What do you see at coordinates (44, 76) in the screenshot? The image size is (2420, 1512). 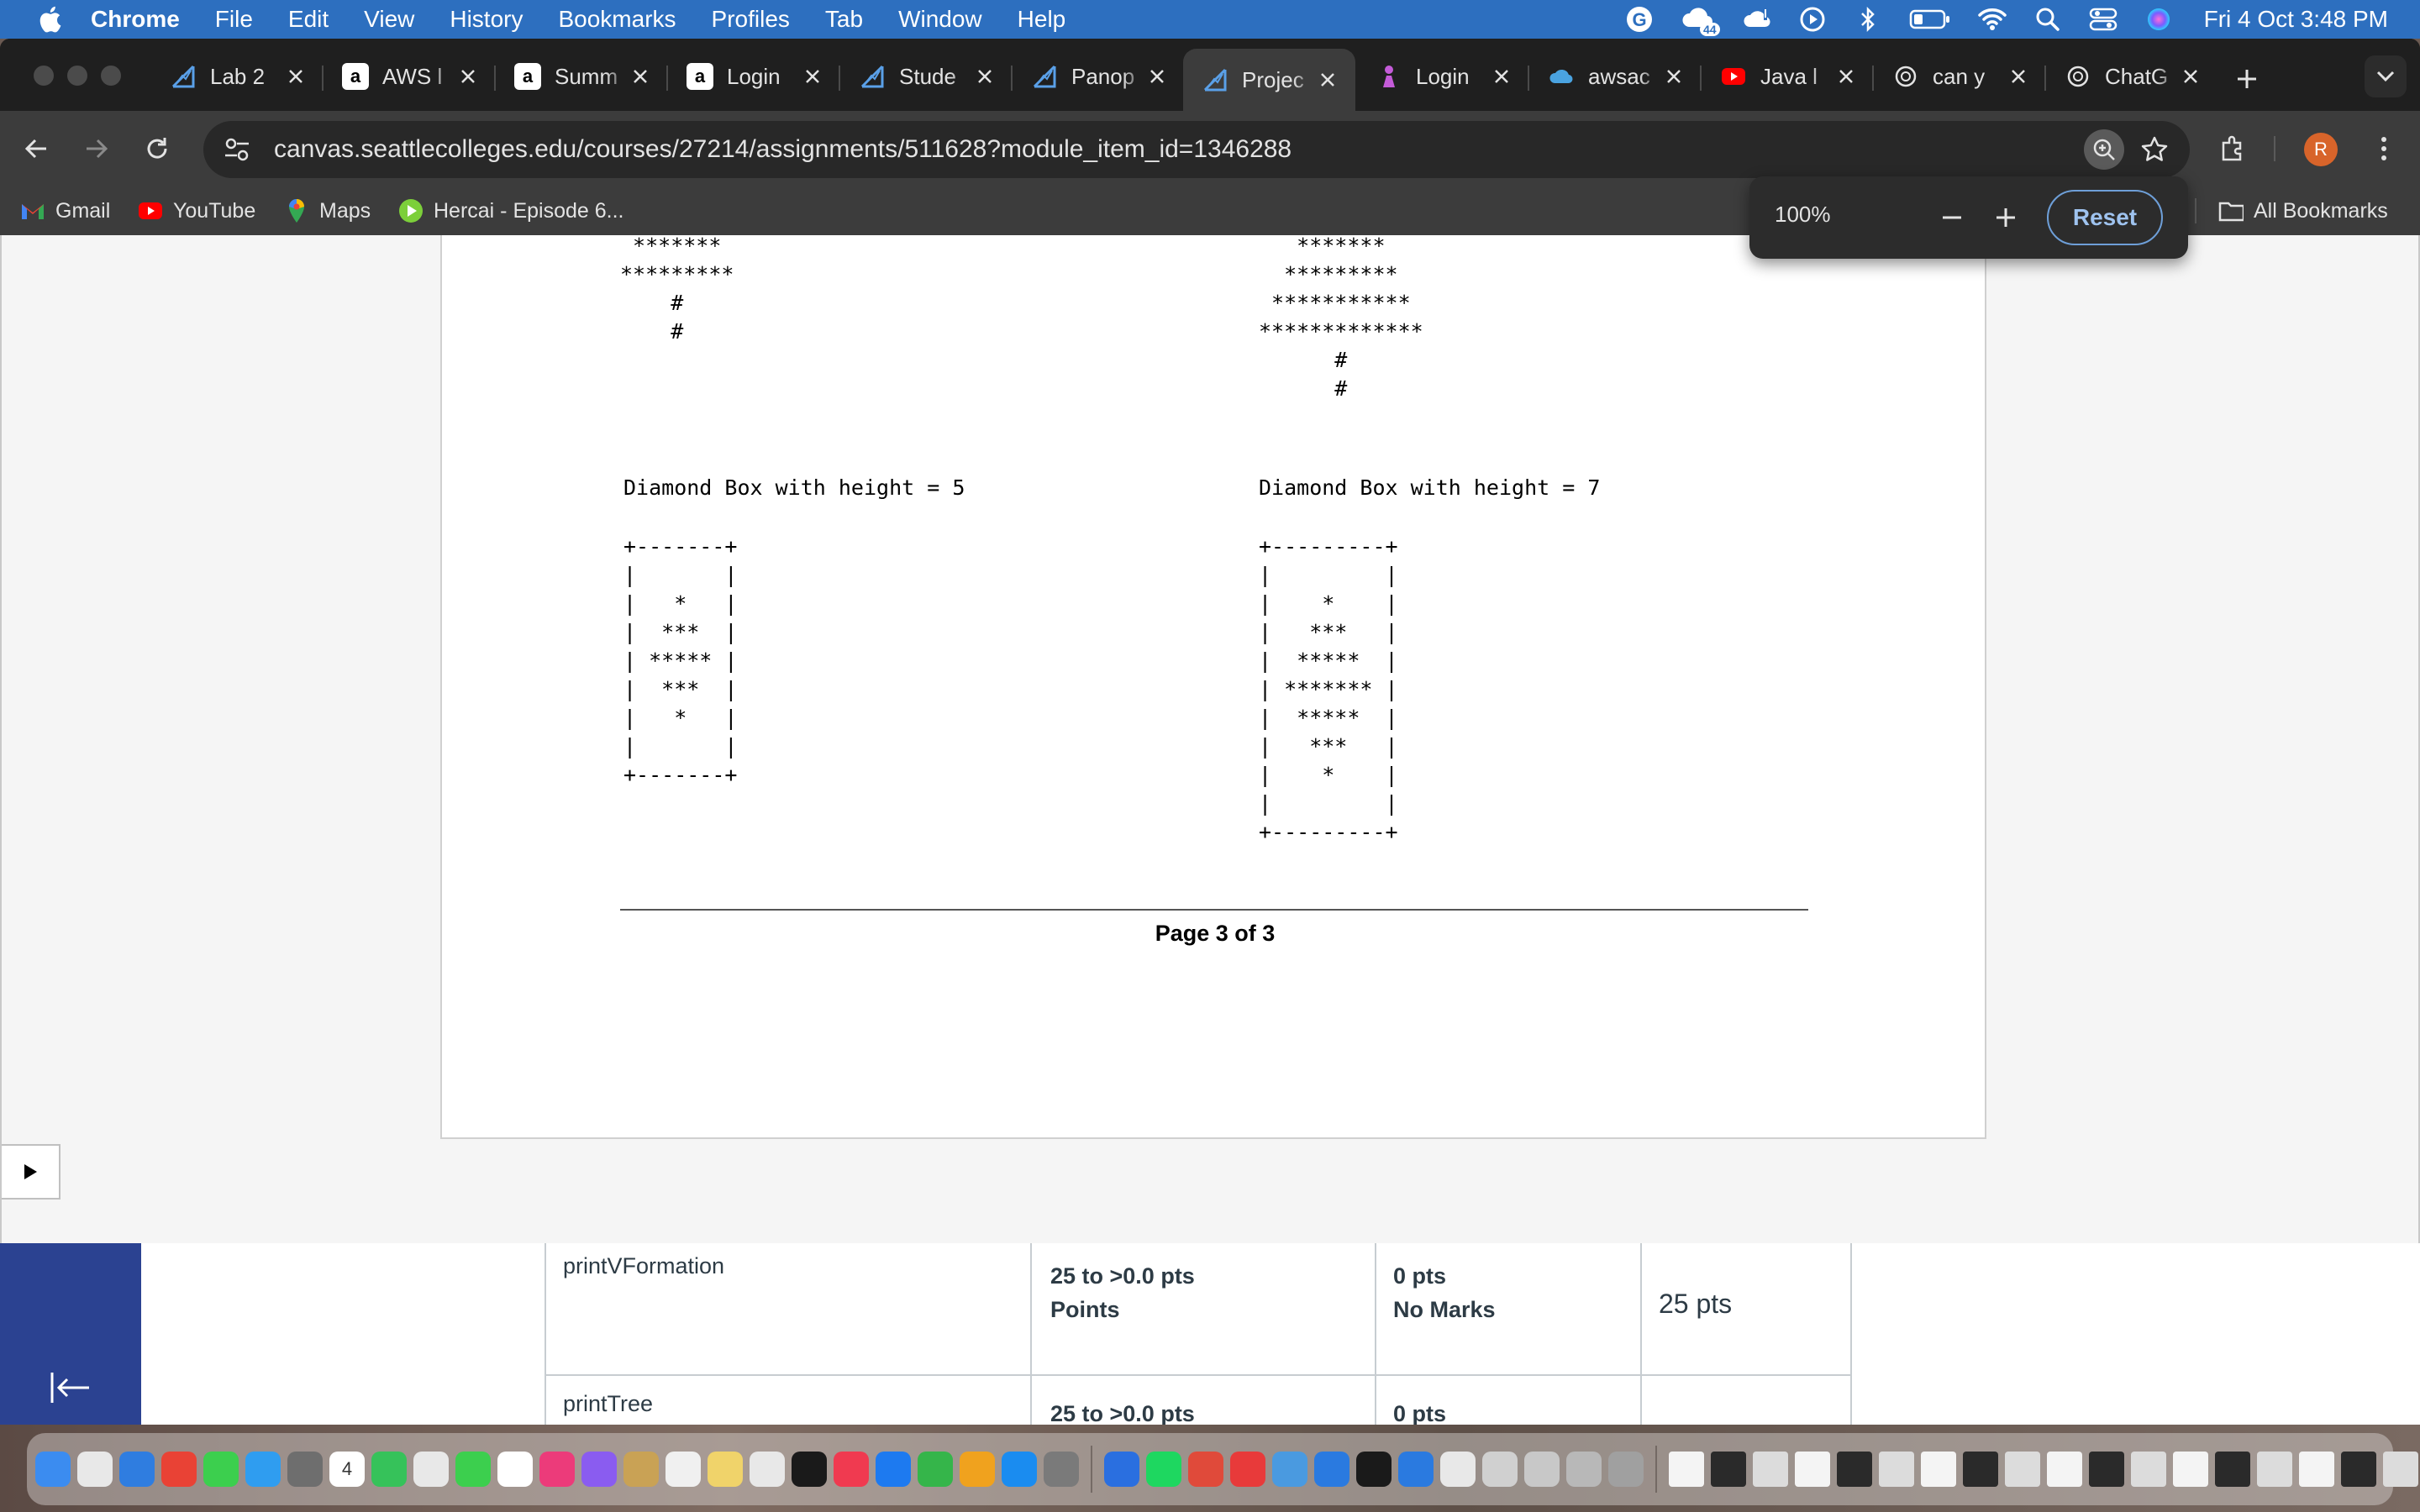 I see `close-window-button` at bounding box center [44, 76].